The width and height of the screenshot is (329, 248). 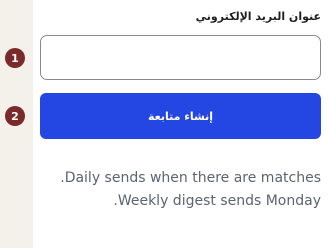 I want to click on help-text-line-1: Daily sends when there are matches., so click(x=190, y=178).